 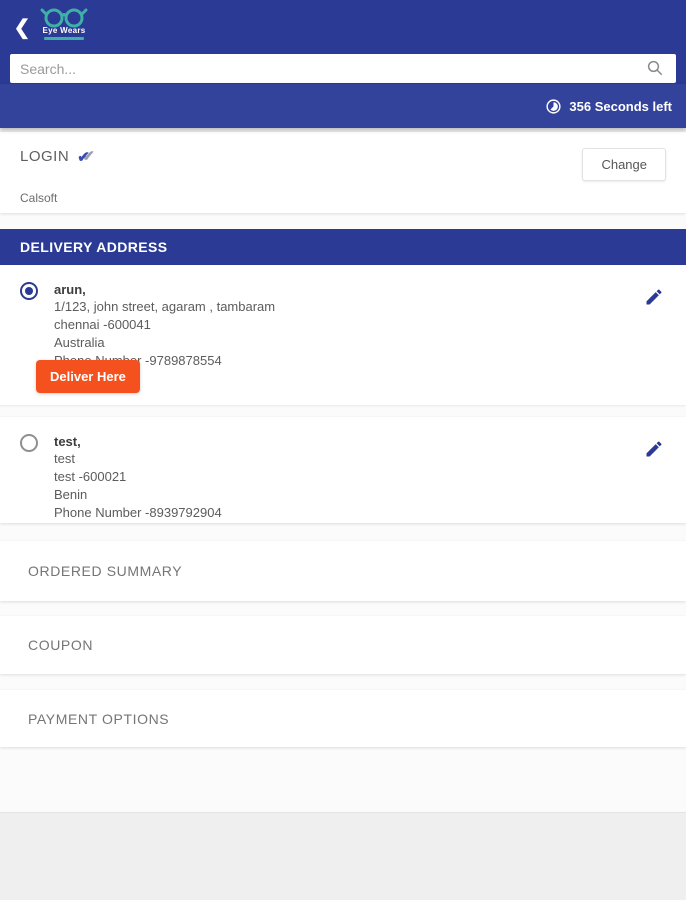 I want to click on coupon-label: COUPON, so click(x=61, y=645).